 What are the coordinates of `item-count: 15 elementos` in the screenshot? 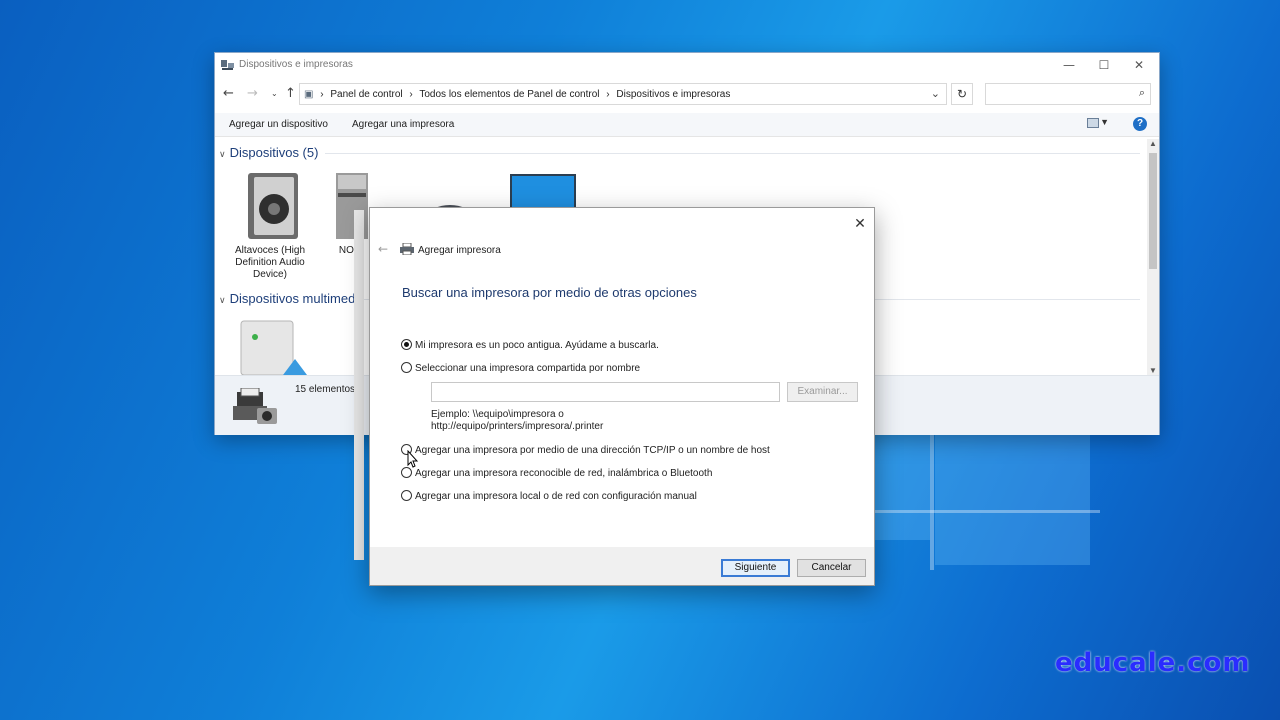 It's located at (325, 389).